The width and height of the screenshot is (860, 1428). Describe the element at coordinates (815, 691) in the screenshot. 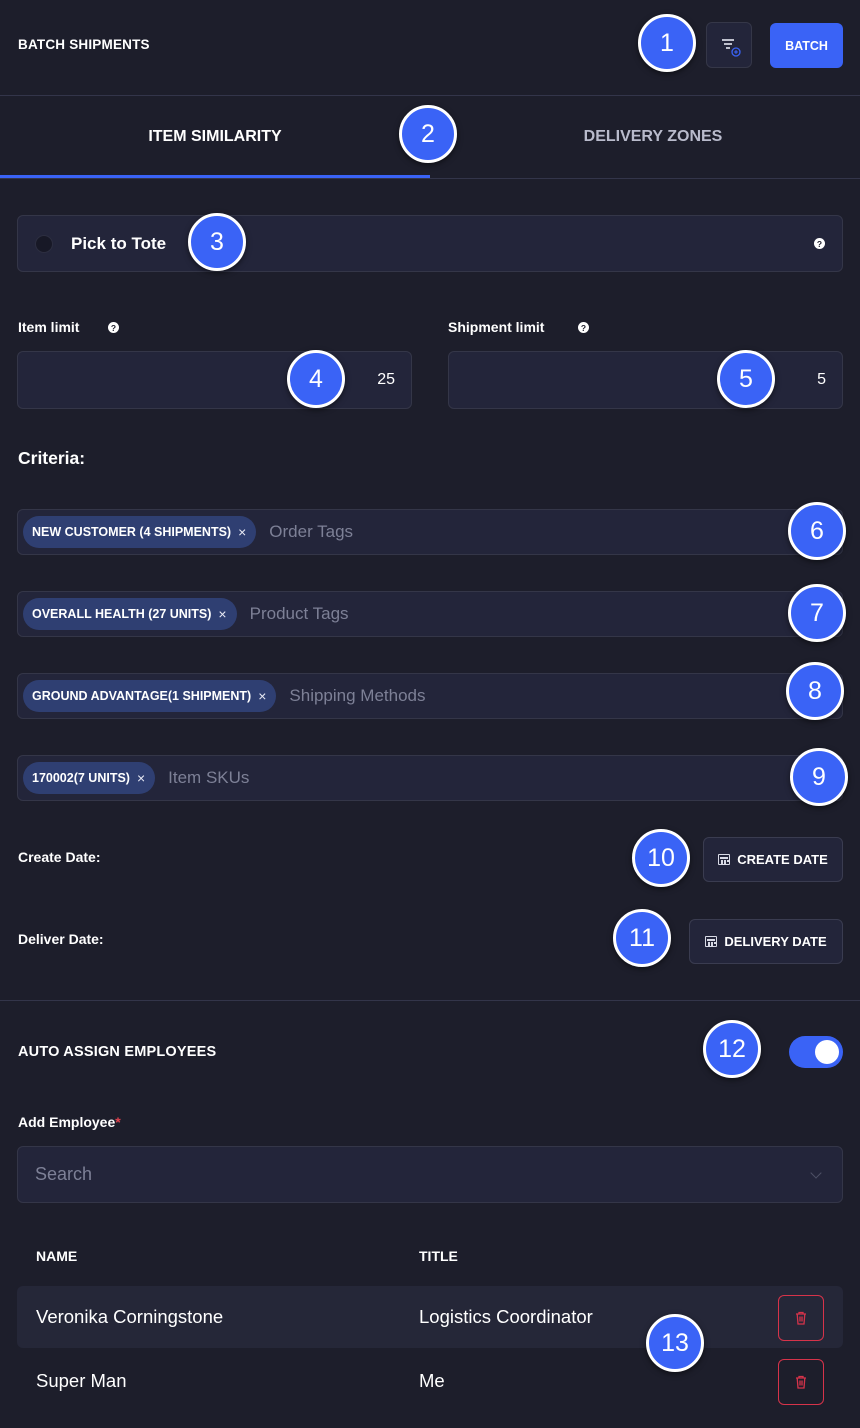

I see `marker-8: 8` at that location.